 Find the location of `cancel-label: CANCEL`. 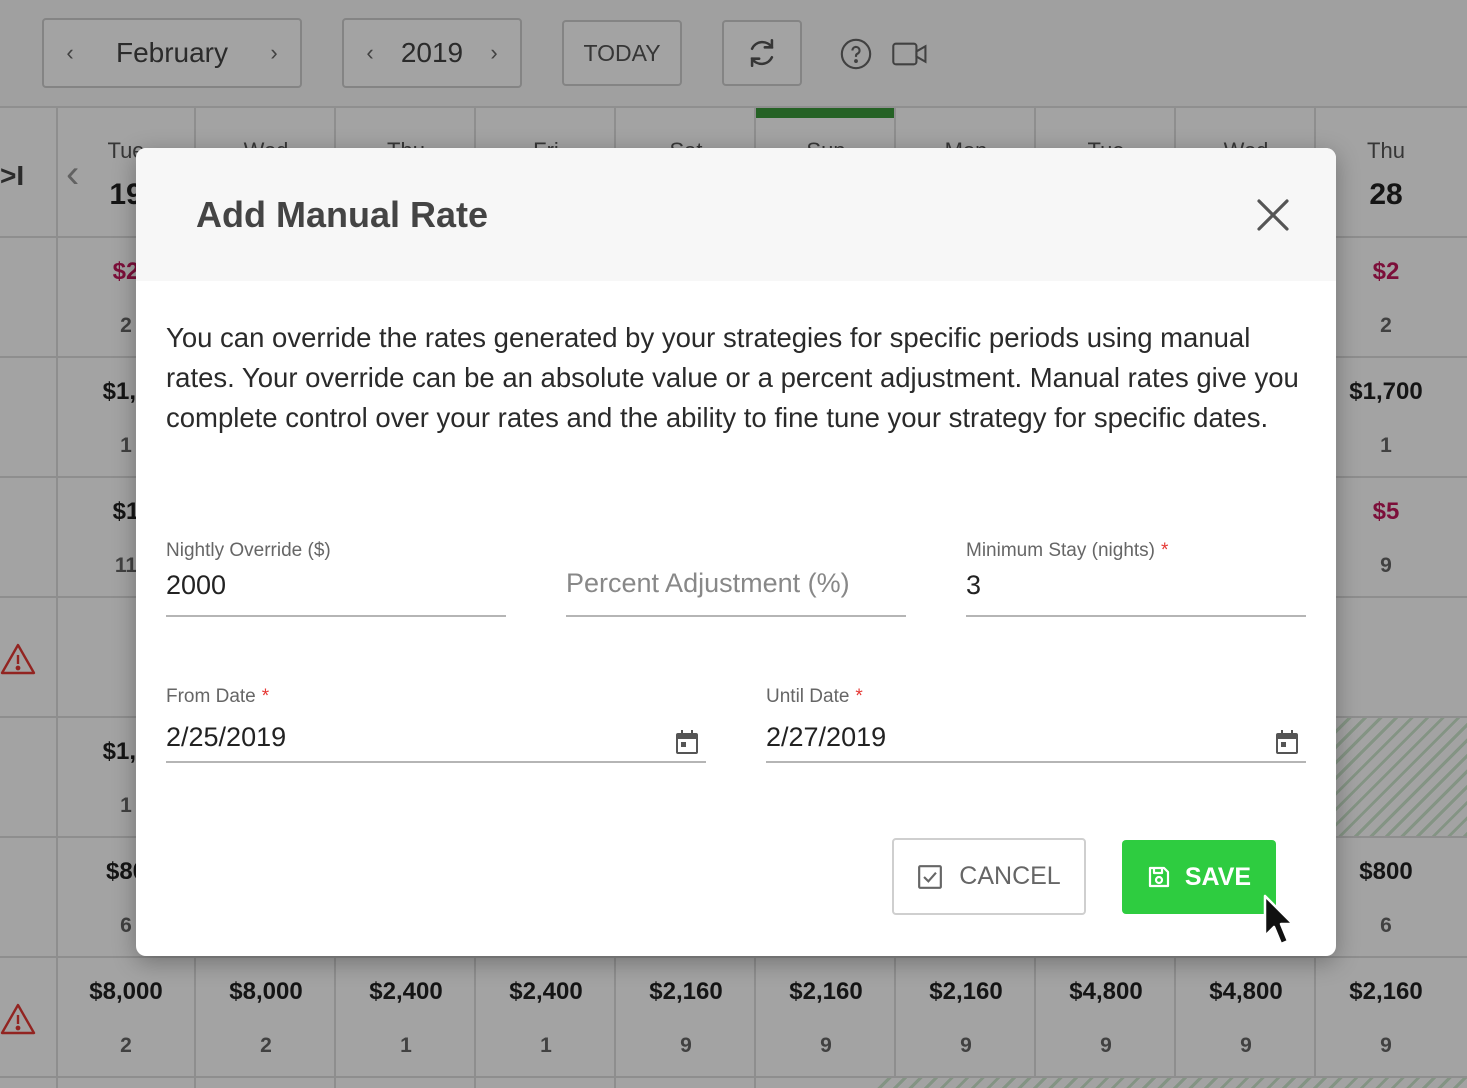

cancel-label: CANCEL is located at coordinates (1010, 876).